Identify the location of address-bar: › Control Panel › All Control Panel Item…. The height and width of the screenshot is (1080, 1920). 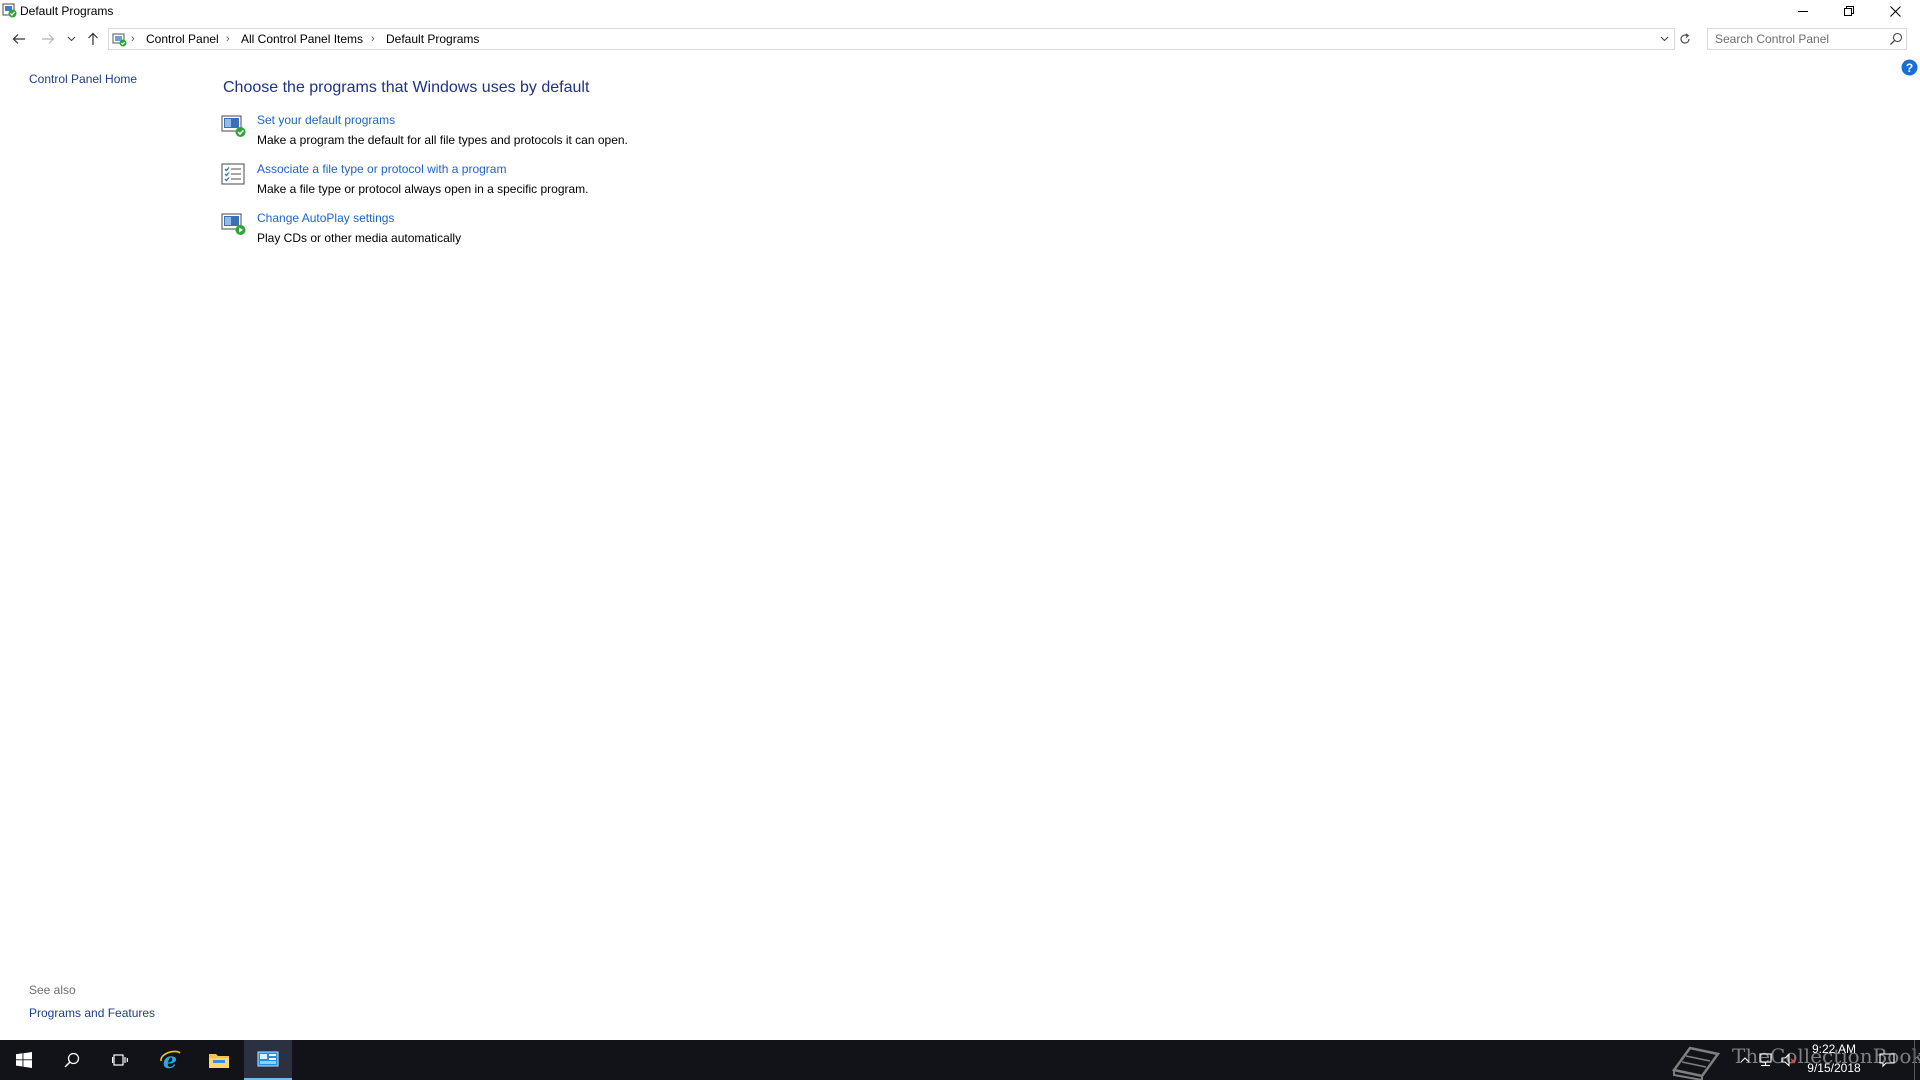
(891, 39).